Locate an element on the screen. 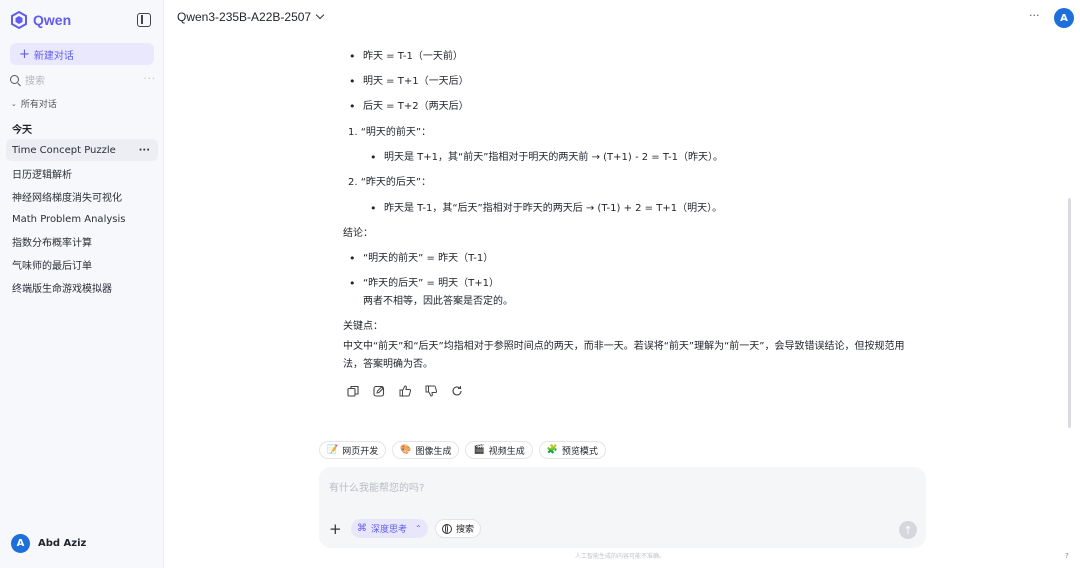 The image size is (1080, 568). chip-icon: 🧩 is located at coordinates (552, 450).